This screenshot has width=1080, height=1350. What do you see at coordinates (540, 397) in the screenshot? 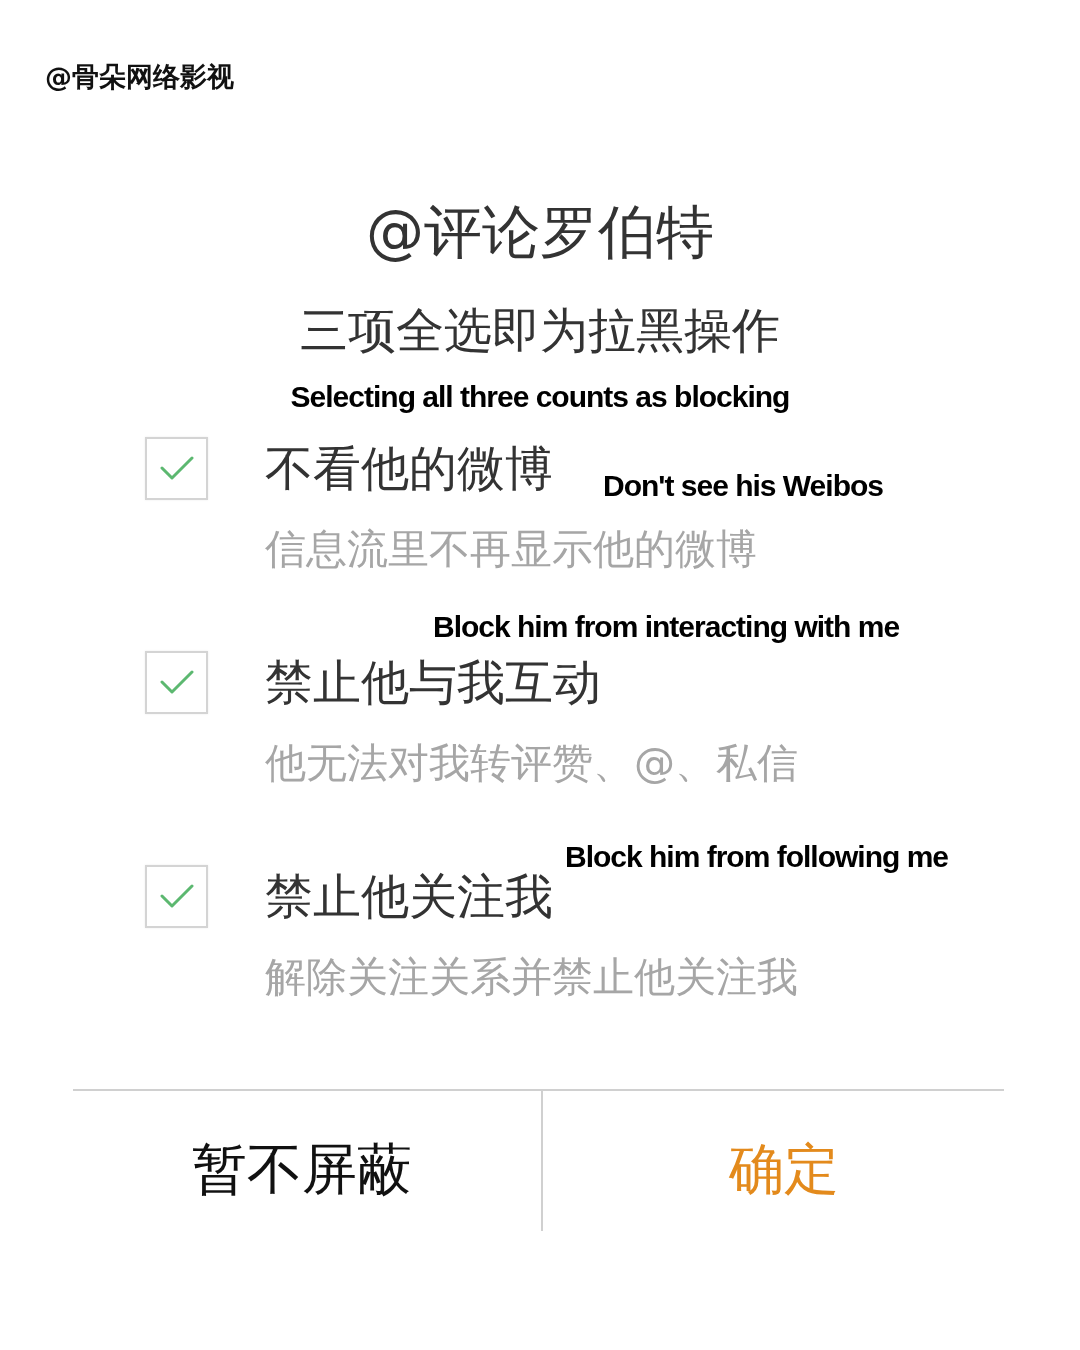
I see `subtitle-translation: Selecting all three counts as blocking` at bounding box center [540, 397].